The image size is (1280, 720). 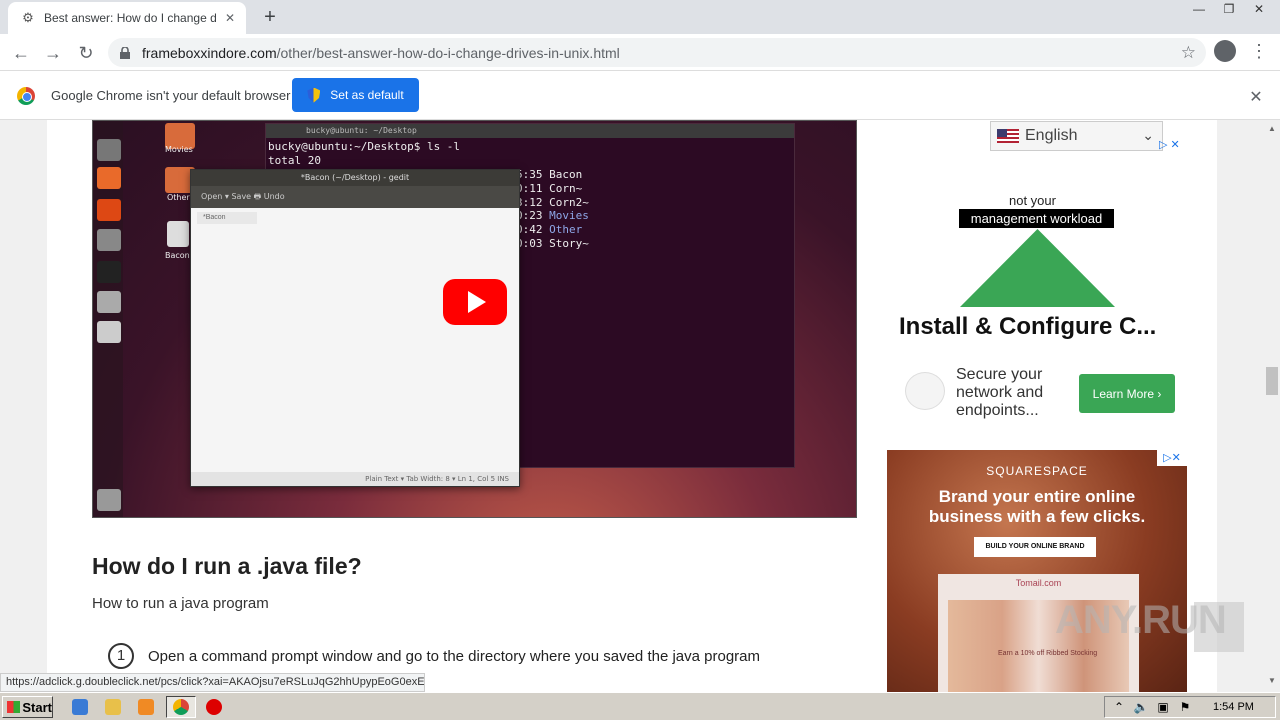 What do you see at coordinates (109, 178) in the screenshot?
I see `firefox-icon` at bounding box center [109, 178].